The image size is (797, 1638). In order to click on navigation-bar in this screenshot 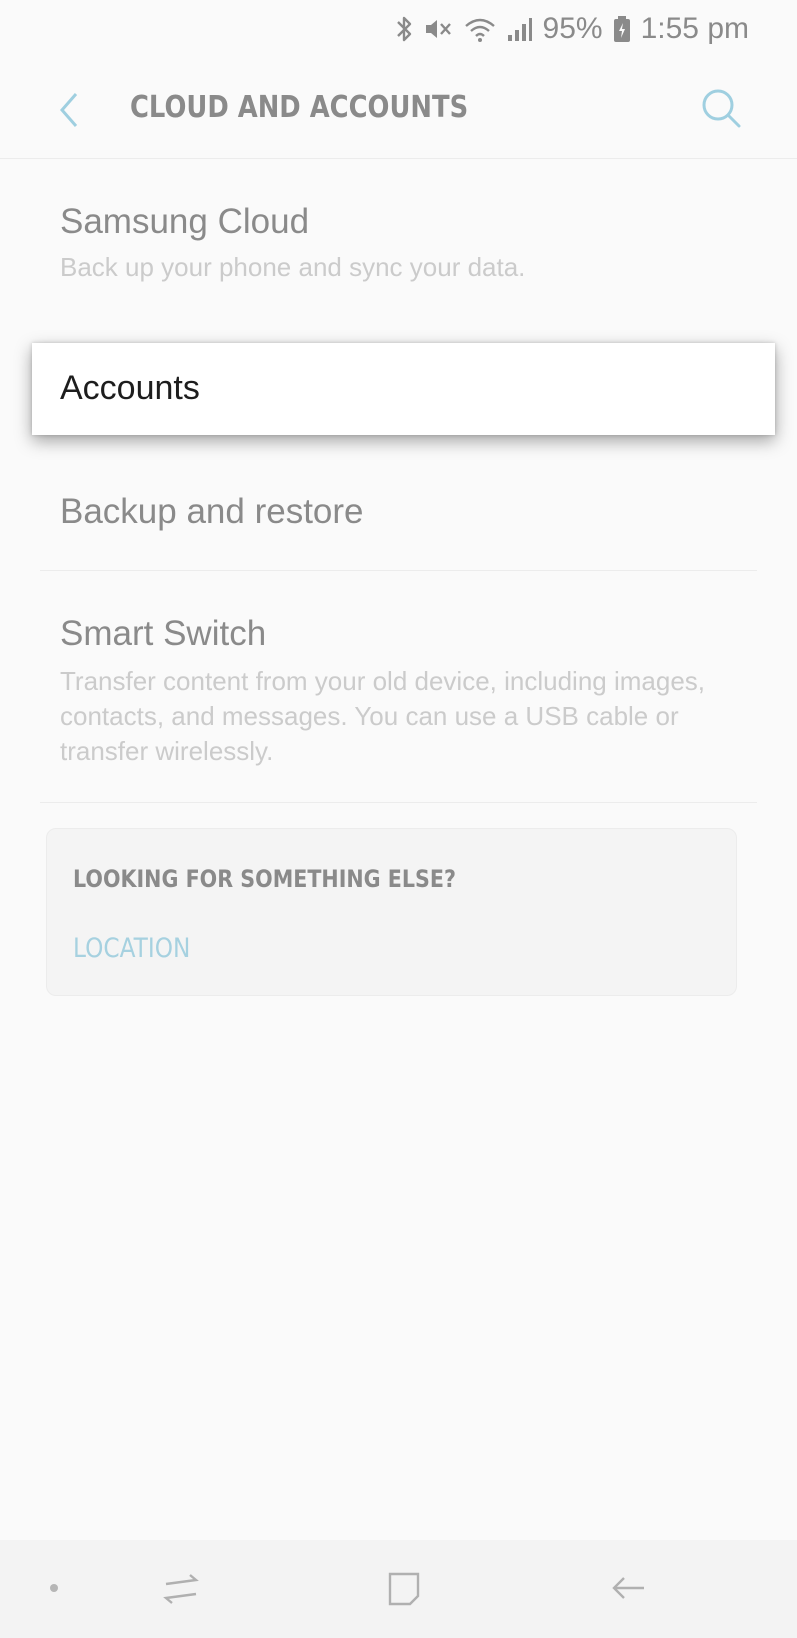, I will do `click(398, 1589)`.